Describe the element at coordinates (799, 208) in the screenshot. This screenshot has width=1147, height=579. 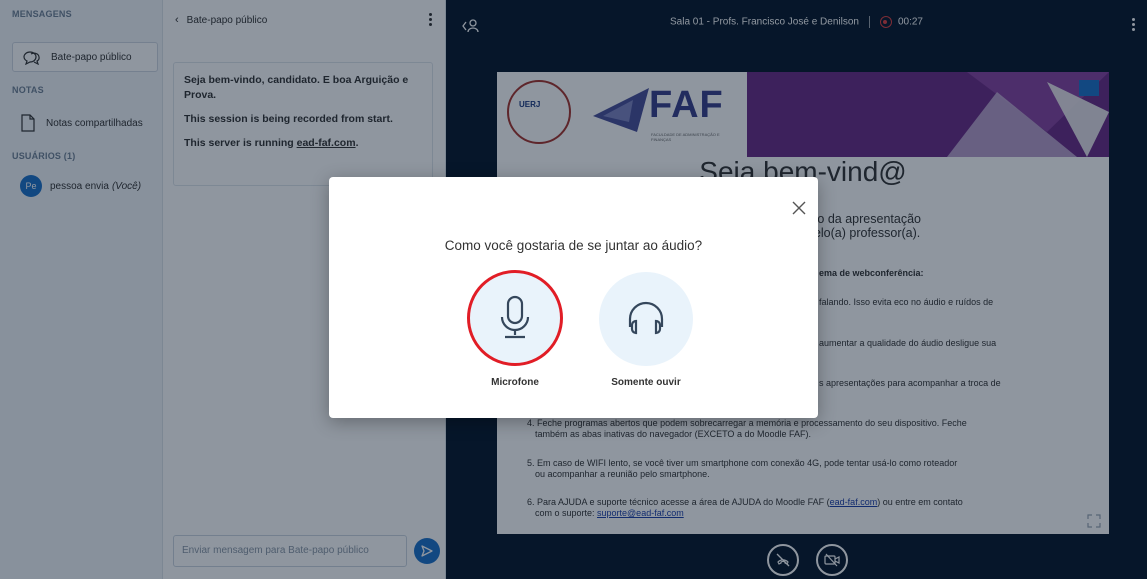
I see `close-icon` at that location.